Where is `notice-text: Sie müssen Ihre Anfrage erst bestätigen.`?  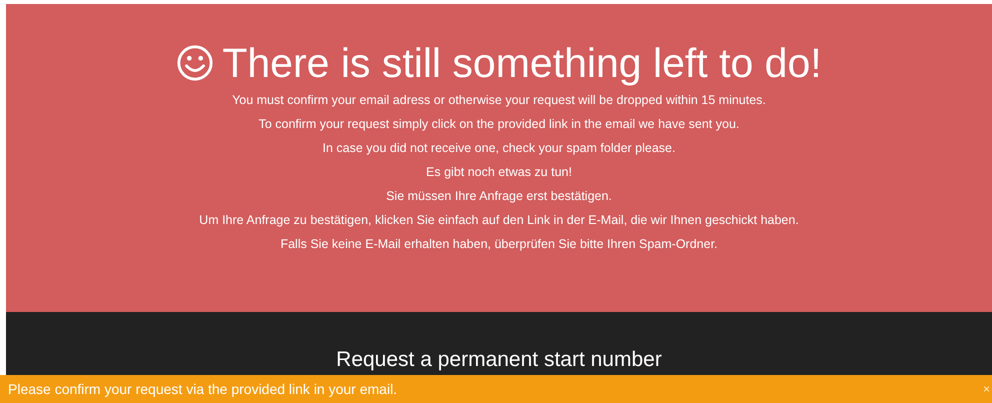
notice-text: Sie müssen Ihre Anfrage erst bestätigen. is located at coordinates (499, 196).